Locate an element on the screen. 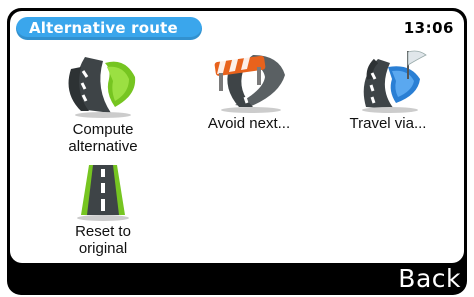 Image resolution: width=474 pixels, height=297 pixels. back-button: Back is located at coordinates (429, 278).